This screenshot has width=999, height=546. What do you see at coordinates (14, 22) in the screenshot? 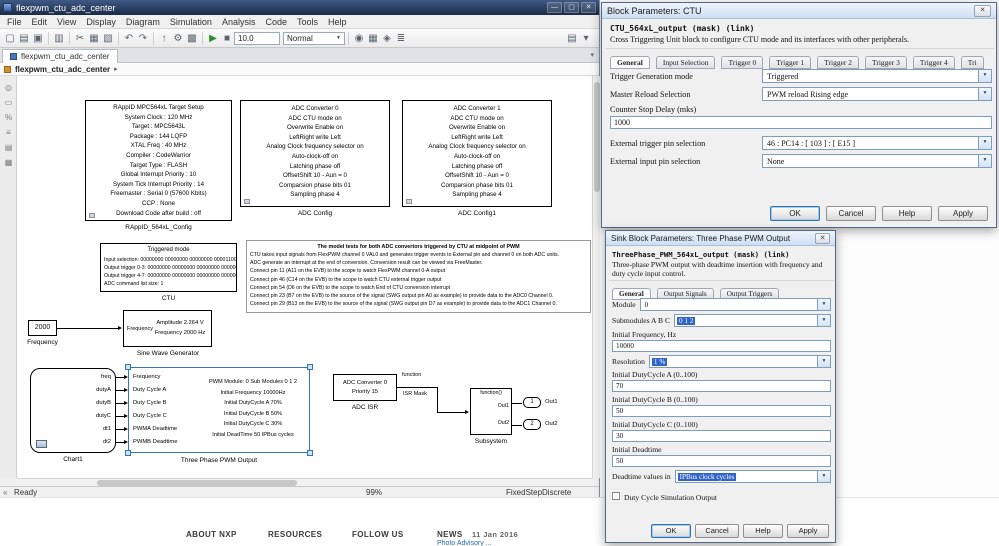
I see `menu-file: File` at bounding box center [14, 22].